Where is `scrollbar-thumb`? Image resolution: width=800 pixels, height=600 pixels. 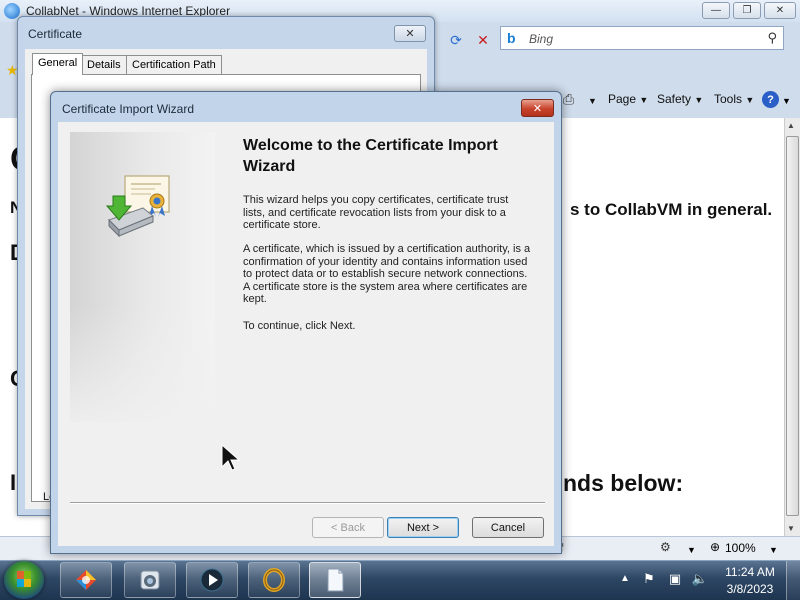
scrollbar-thumb is located at coordinates (792, 326).